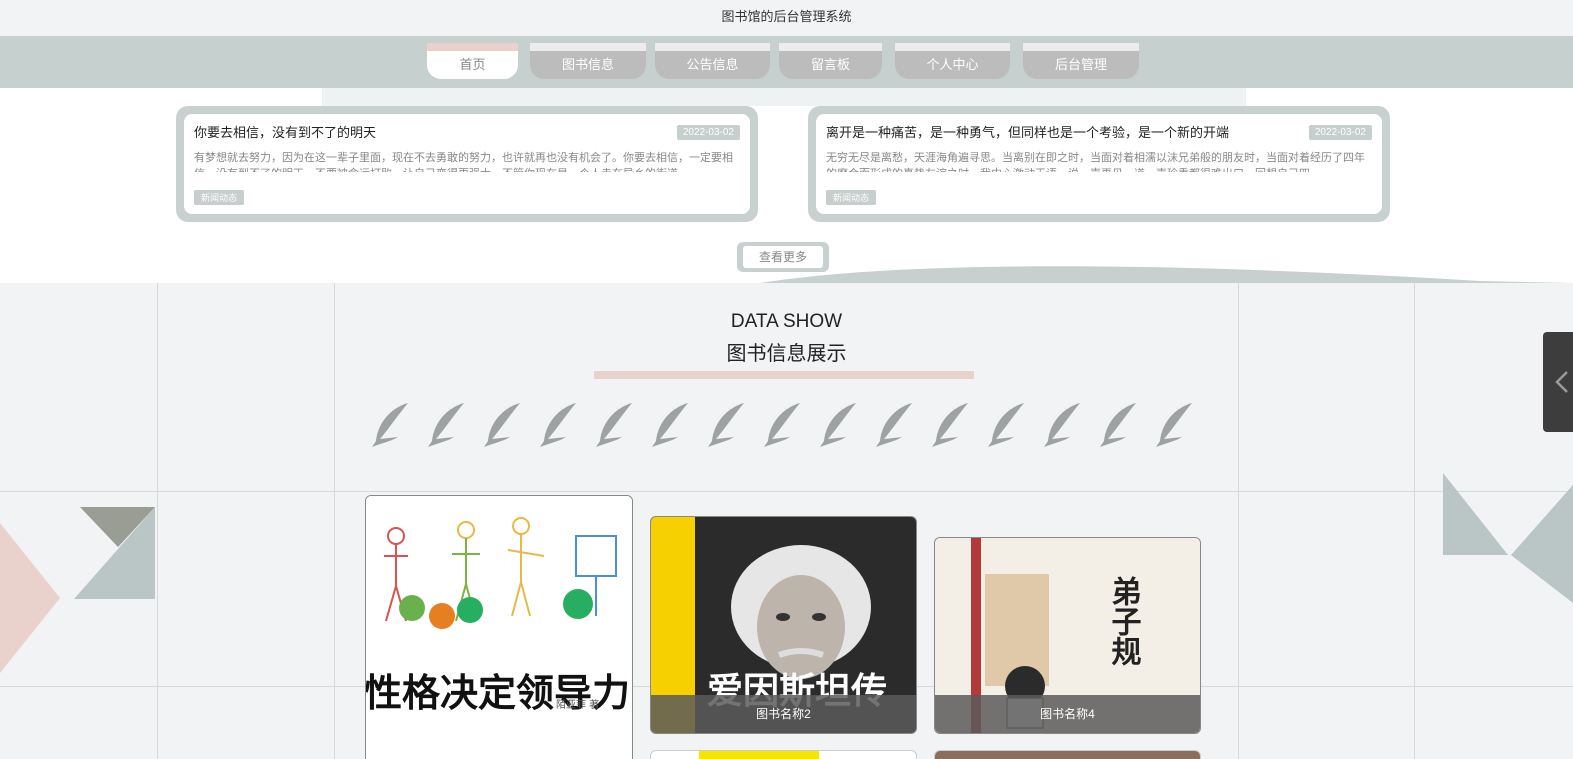 The image size is (1573, 759). Describe the element at coordinates (1067, 635) in the screenshot. I see `book-card: 弟子规 图书名称4` at that location.